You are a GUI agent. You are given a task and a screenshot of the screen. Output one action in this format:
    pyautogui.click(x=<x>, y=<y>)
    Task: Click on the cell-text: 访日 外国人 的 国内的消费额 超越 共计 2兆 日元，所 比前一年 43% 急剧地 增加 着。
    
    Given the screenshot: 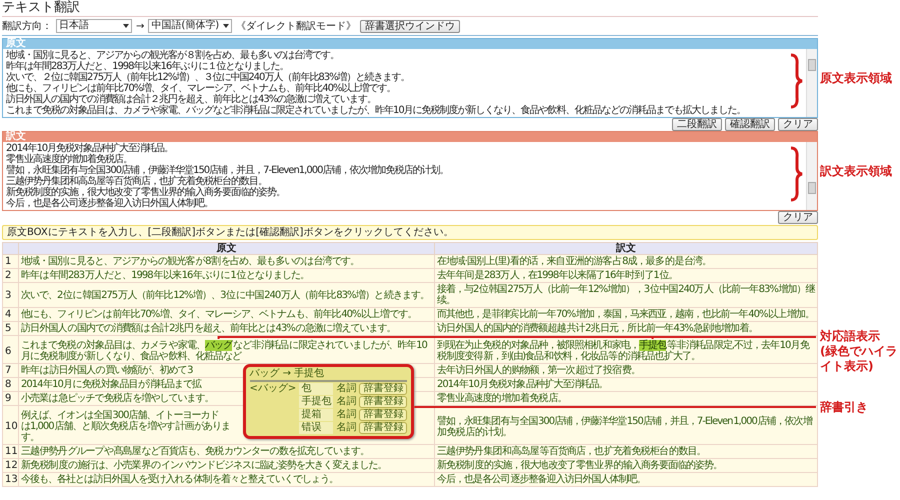 What is the action you would take?
    pyautogui.click(x=597, y=328)
    